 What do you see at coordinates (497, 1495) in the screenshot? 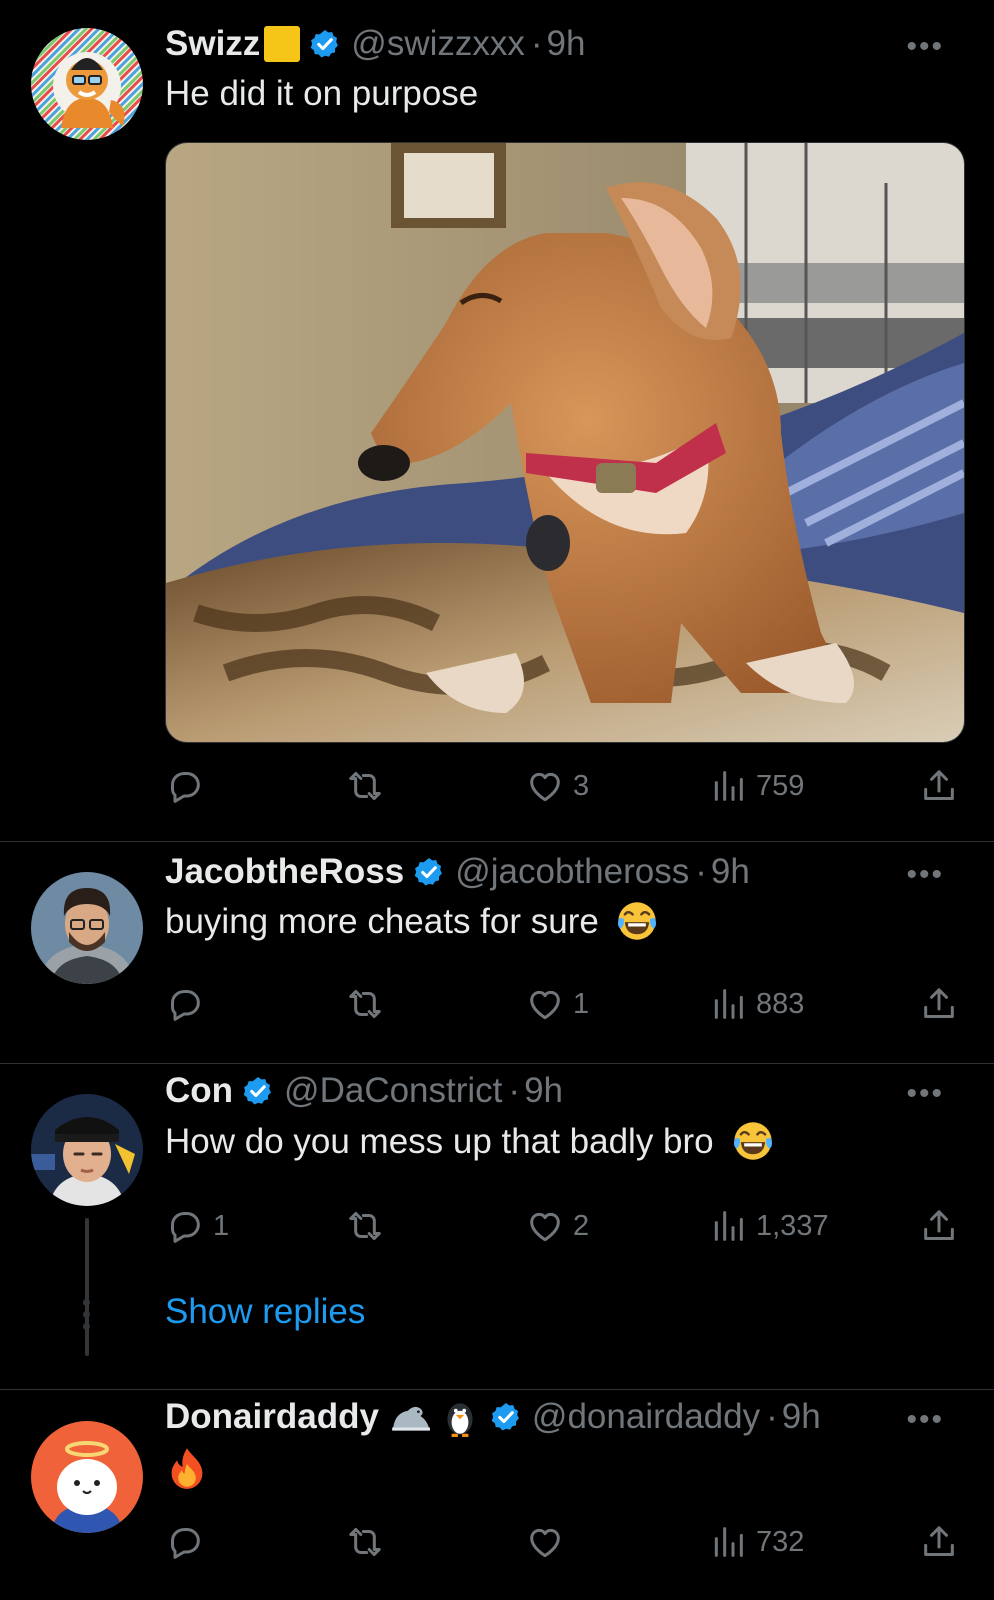
I see `tweet: Donairdaddy @donairdaddy · 9h ••• 732` at bounding box center [497, 1495].